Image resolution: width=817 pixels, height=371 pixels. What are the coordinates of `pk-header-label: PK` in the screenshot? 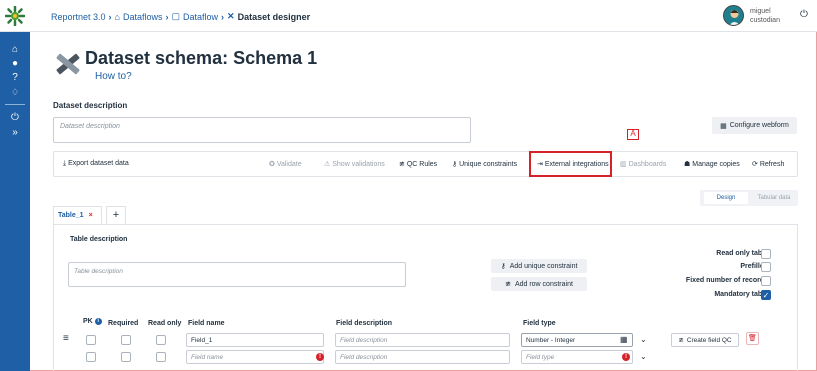 It's located at (88, 321).